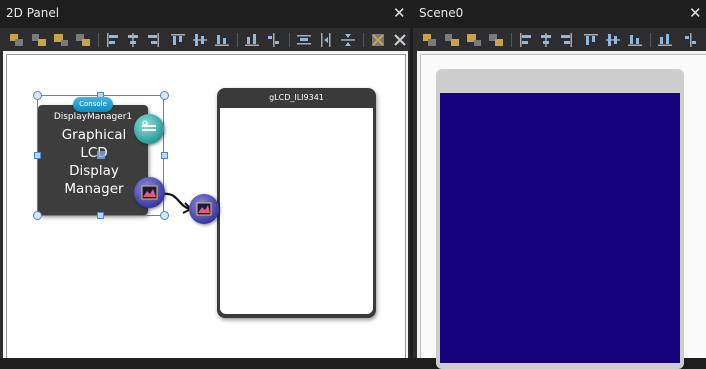  I want to click on console-pin-icon, so click(149, 129).